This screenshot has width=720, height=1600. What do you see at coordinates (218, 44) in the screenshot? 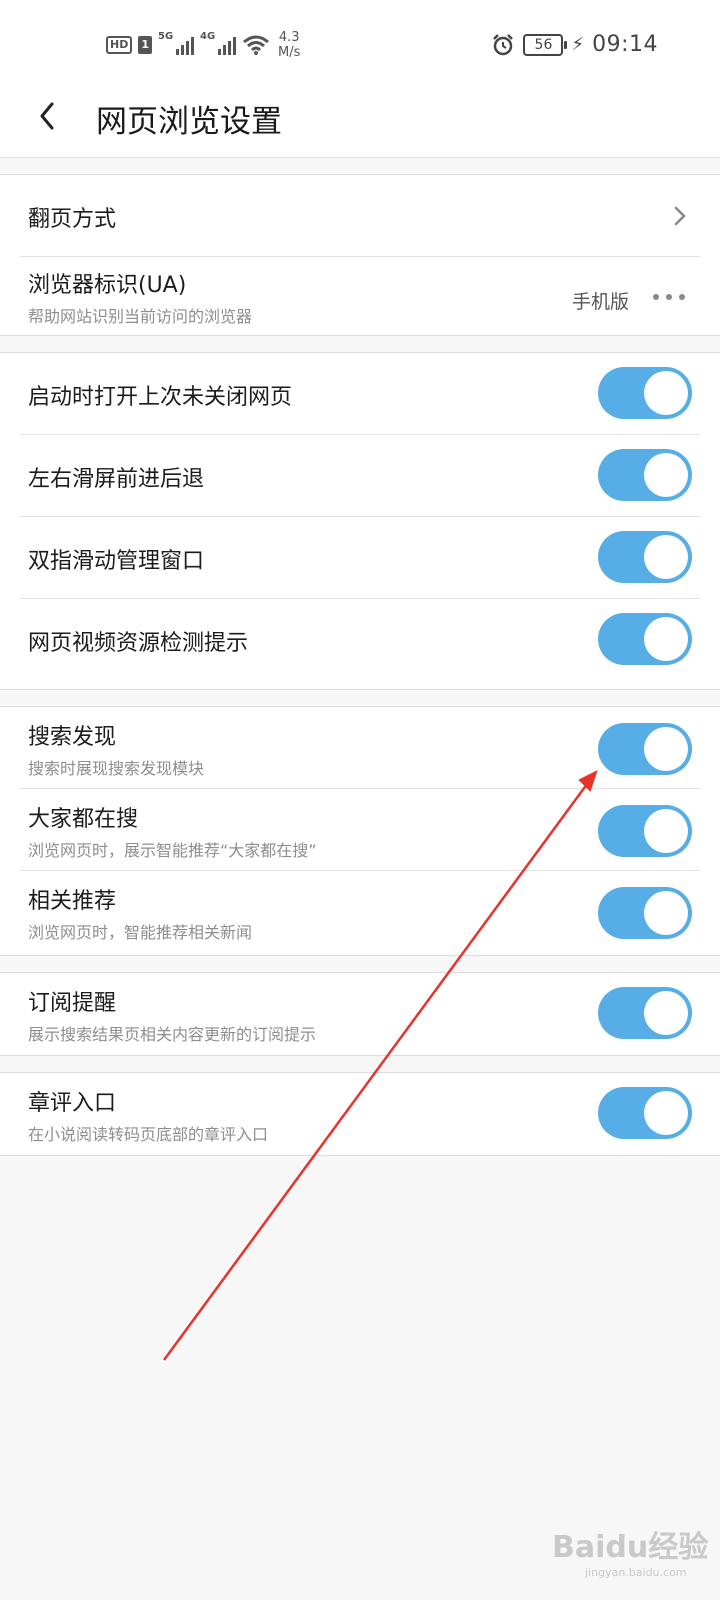
I see `signal-icon-2: 4G` at bounding box center [218, 44].